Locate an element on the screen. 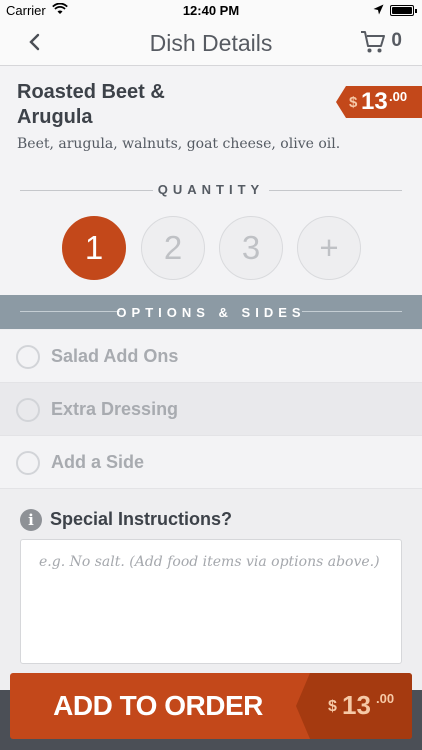  options-sides-header: OPTIONS & SIDES is located at coordinates (211, 312).